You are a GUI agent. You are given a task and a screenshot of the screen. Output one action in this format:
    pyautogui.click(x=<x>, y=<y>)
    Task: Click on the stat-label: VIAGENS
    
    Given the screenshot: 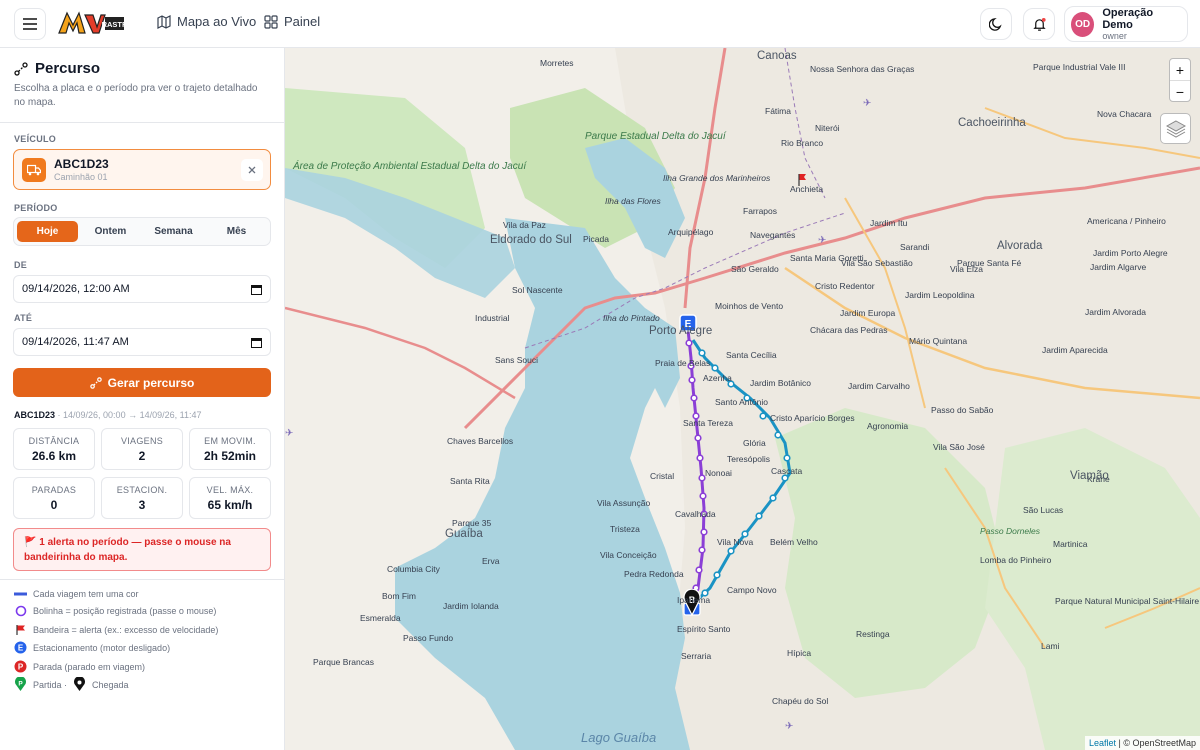 What is the action you would take?
    pyautogui.click(x=142, y=441)
    